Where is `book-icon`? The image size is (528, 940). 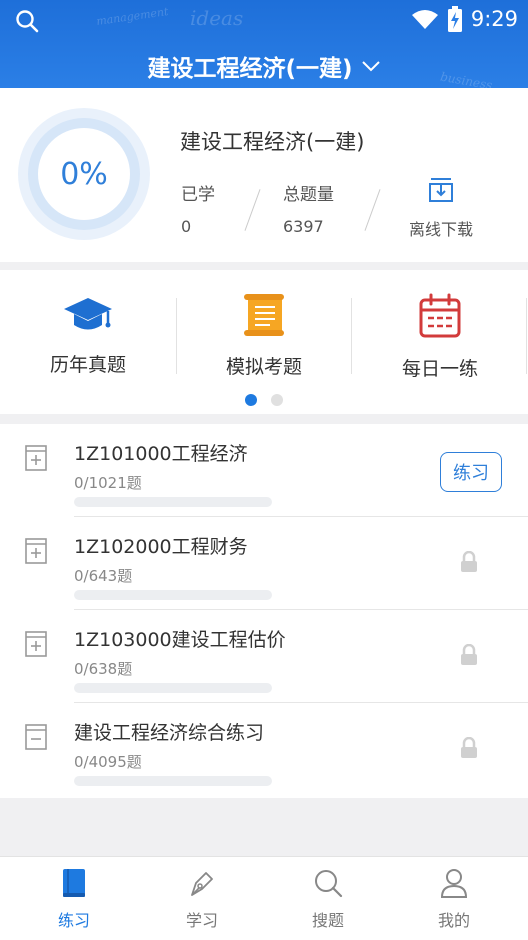 book-icon is located at coordinates (74, 883).